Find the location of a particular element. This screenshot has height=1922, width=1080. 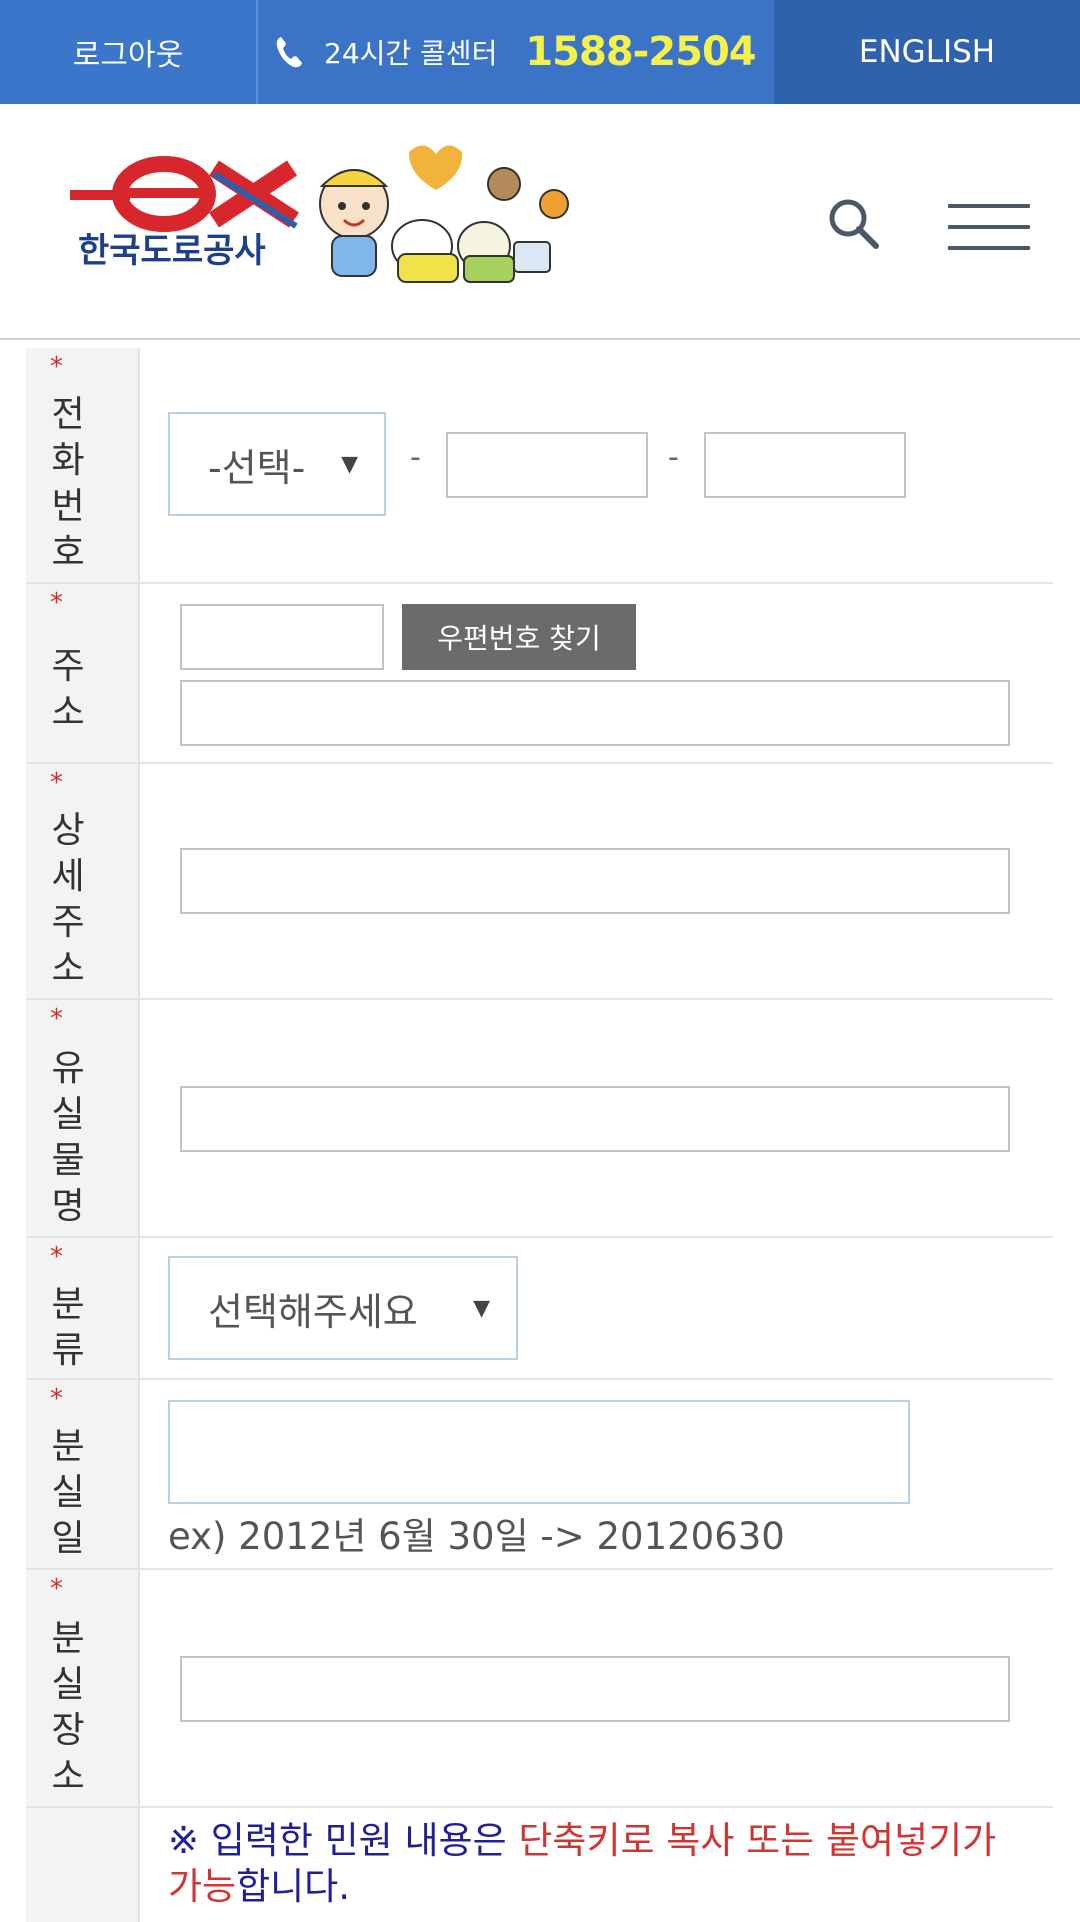

form-row-item-name: * 유실물명 is located at coordinates (539, 1119).